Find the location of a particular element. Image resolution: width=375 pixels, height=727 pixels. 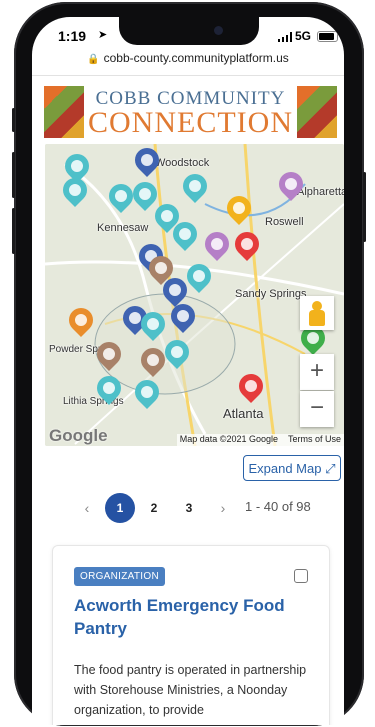

puzzle-left-graphic is located at coordinates (64, 112).